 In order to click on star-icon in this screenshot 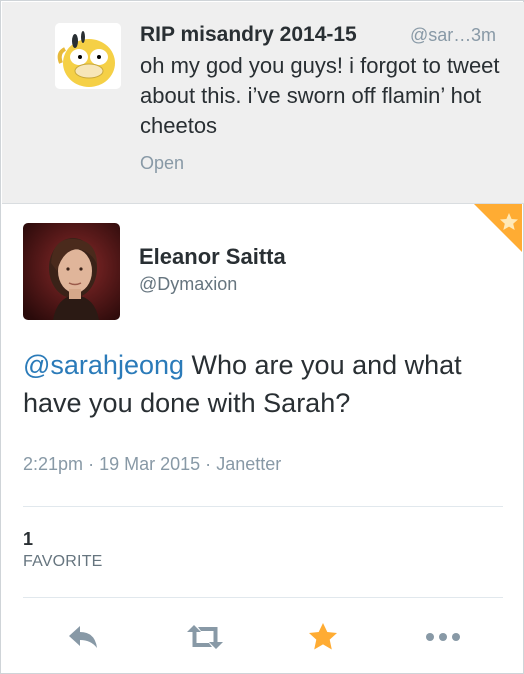, I will do `click(323, 636)`.